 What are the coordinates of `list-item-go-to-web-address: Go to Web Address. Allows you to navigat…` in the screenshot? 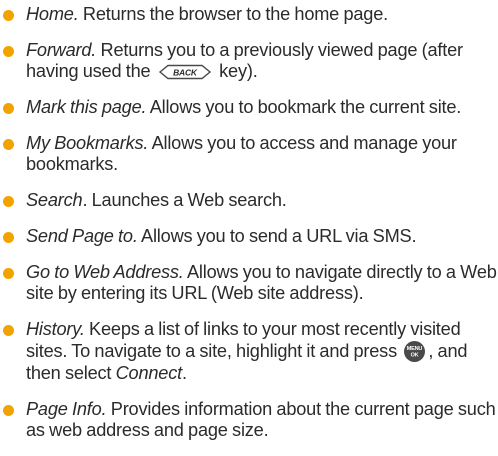 It's located at (249, 283).